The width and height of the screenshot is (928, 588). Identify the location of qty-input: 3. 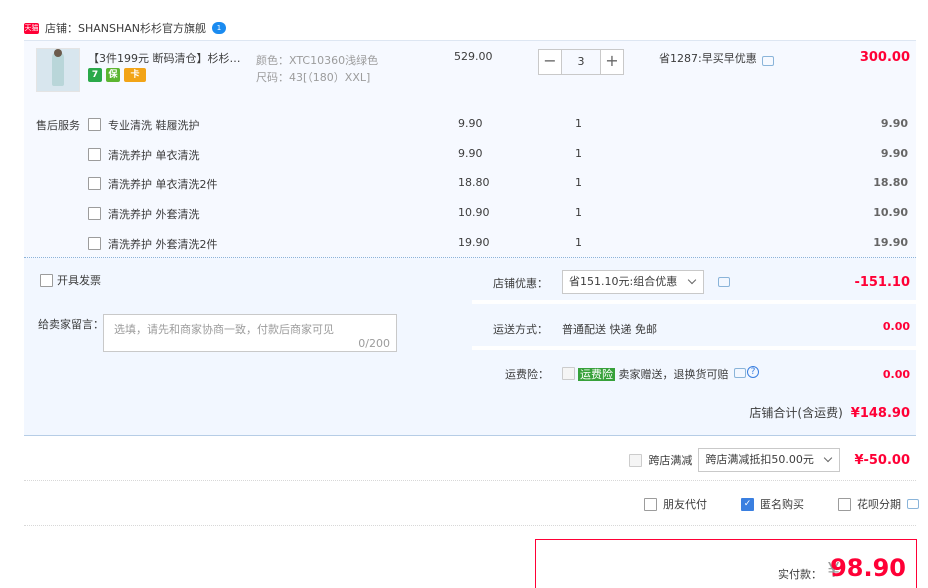
(581, 62).